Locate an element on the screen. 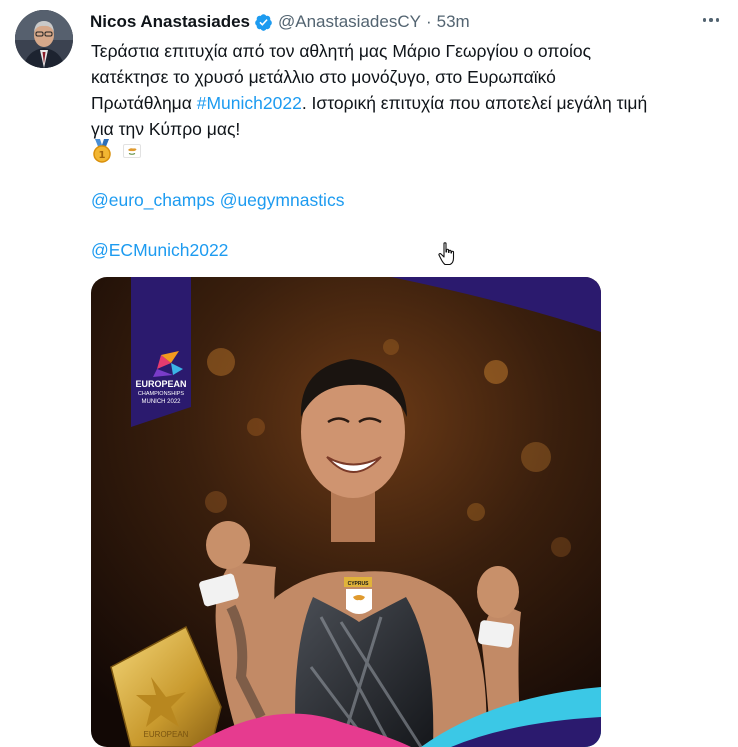  trophy-text: EUROPEAN is located at coordinates (166, 734).